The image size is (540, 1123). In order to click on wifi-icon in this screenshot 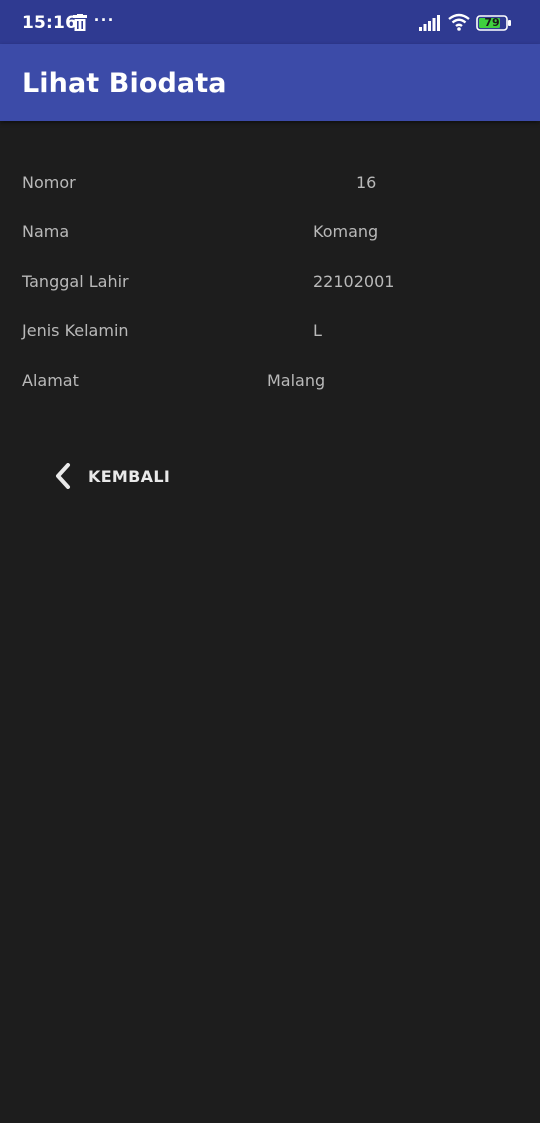, I will do `click(459, 22)`.